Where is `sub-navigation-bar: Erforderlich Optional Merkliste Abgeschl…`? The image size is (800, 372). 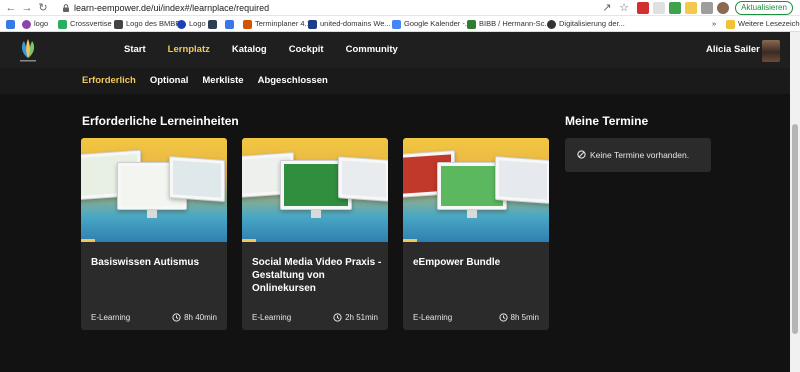 sub-navigation-bar: Erforderlich Optional Merkliste Abgeschl… is located at coordinates (395, 81).